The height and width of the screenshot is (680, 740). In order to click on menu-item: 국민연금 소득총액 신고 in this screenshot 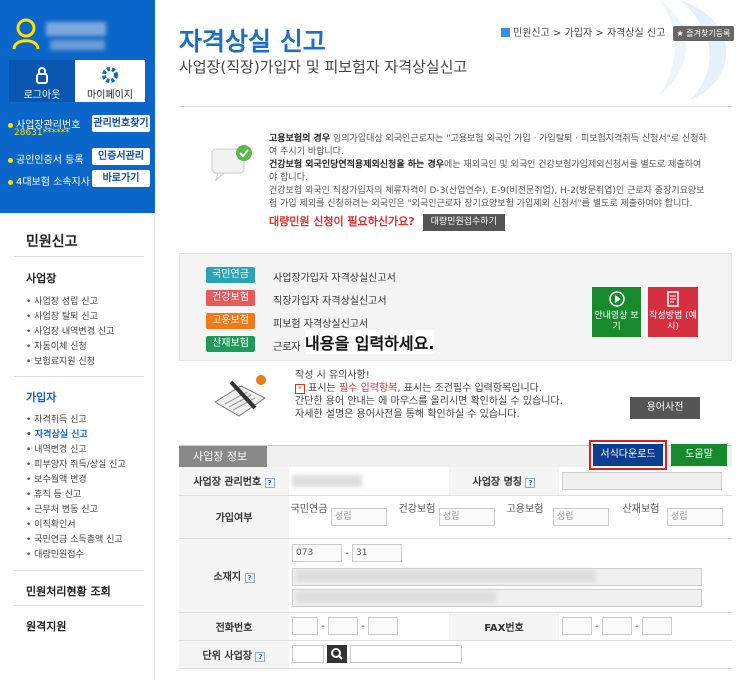, I will do `click(74, 538)`.